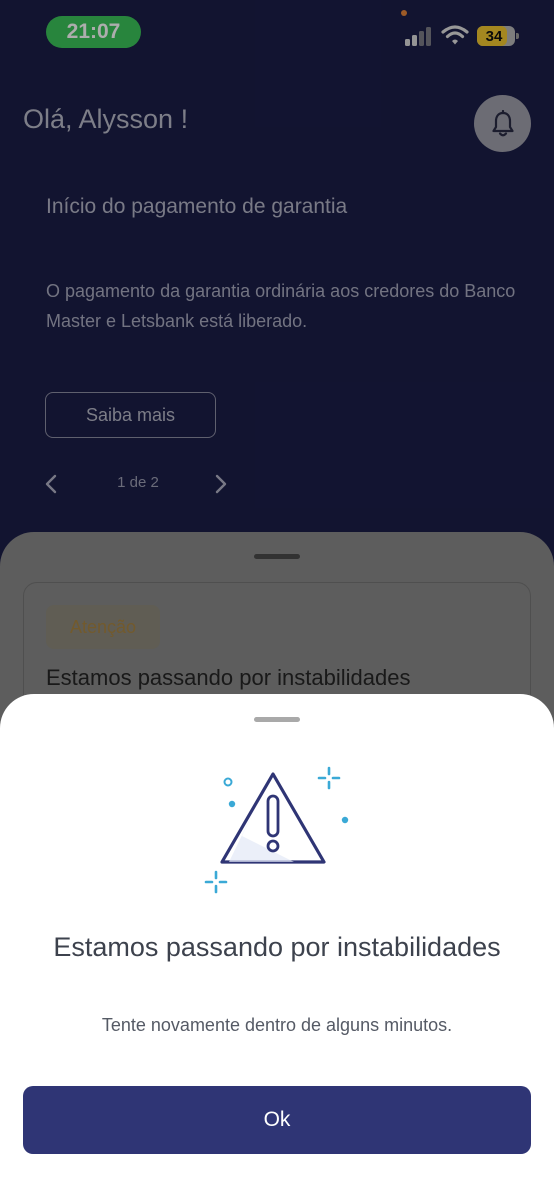 The width and height of the screenshot is (554, 1200). Describe the element at coordinates (277, 1120) in the screenshot. I see `ok-button: Ok` at that location.